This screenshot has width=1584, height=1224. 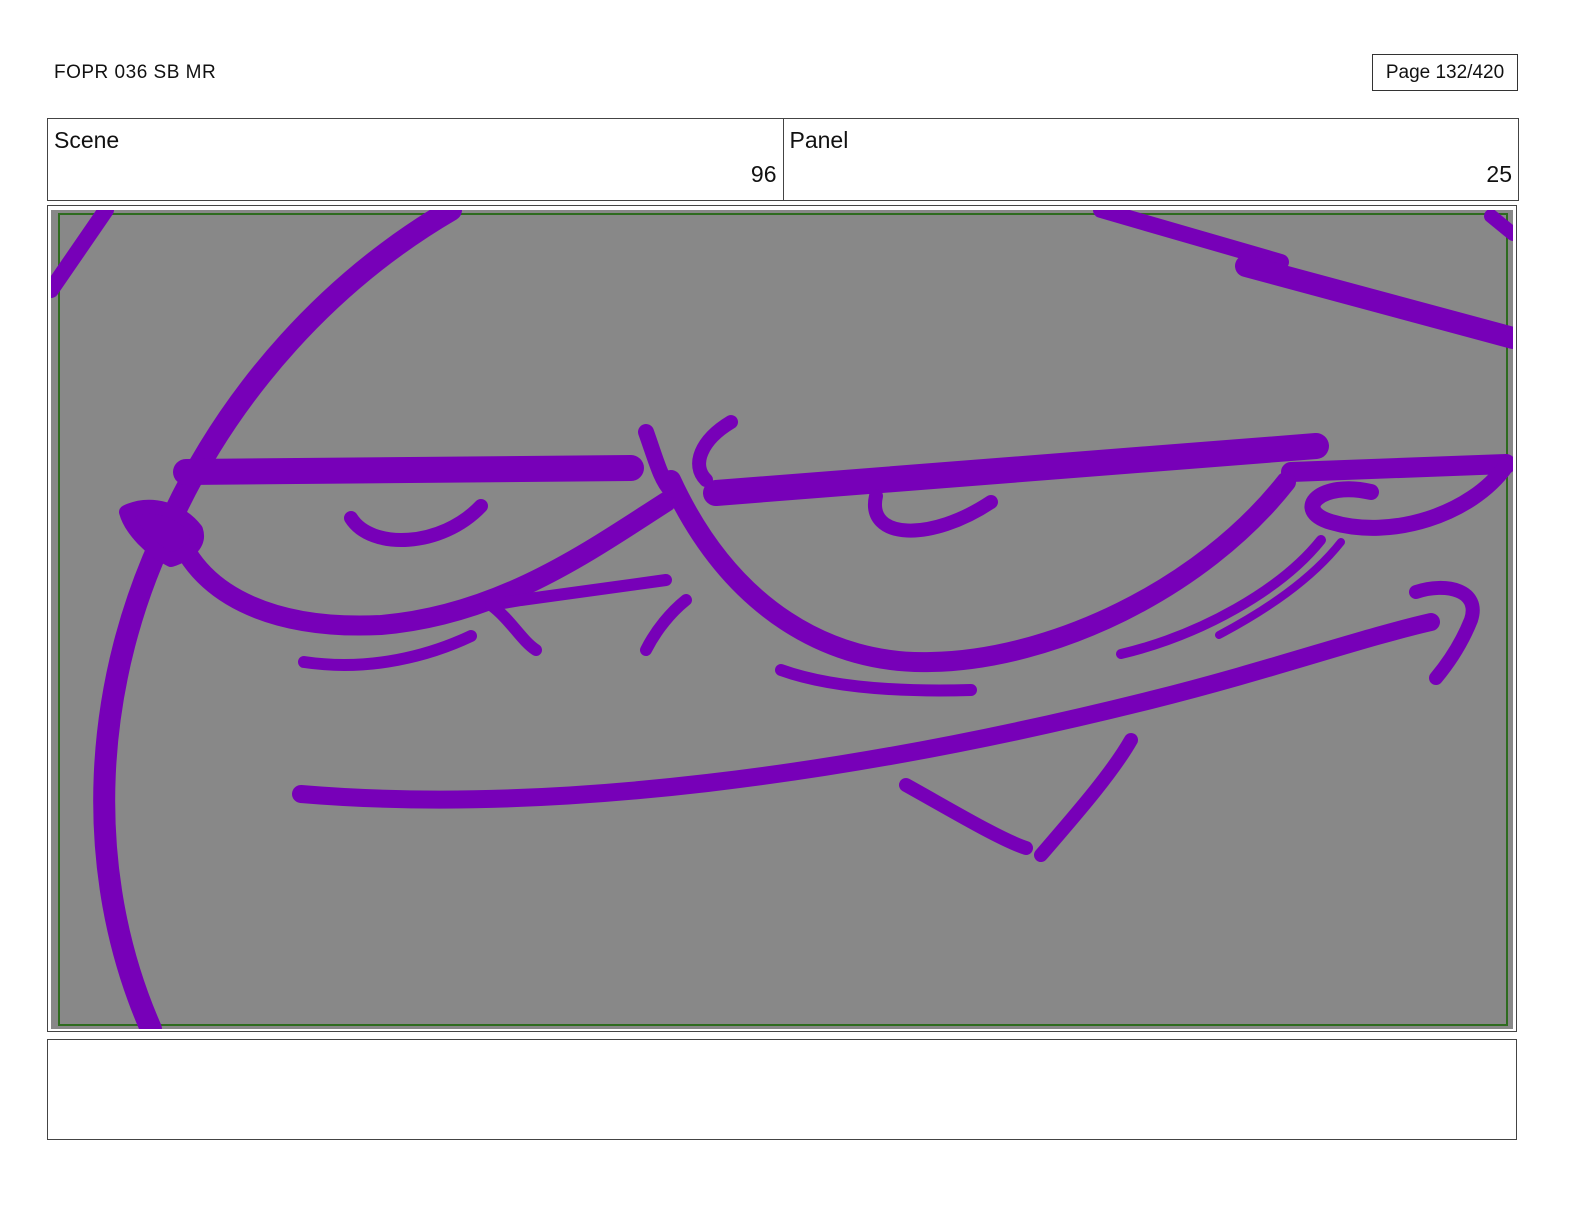 I want to click on panel-number: 25, so click(x=1499, y=174).